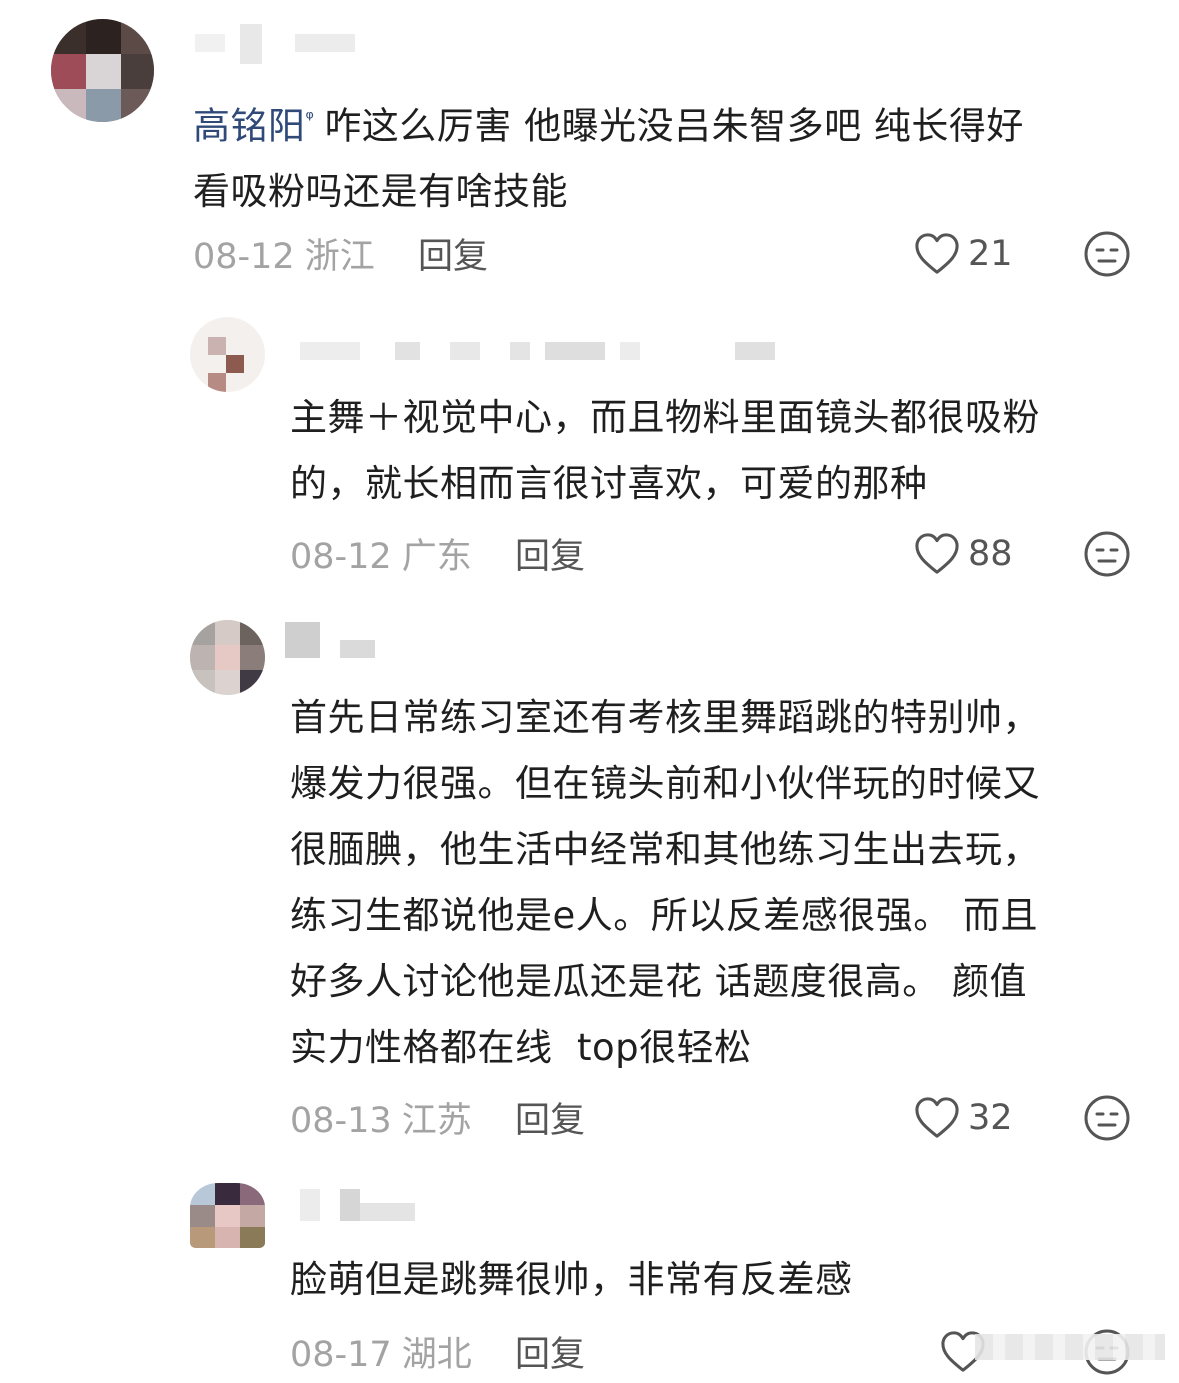  I want to click on comment-line: 主舞＋视觉中心，而且物料里面镜头都很吸粉, so click(665, 417).